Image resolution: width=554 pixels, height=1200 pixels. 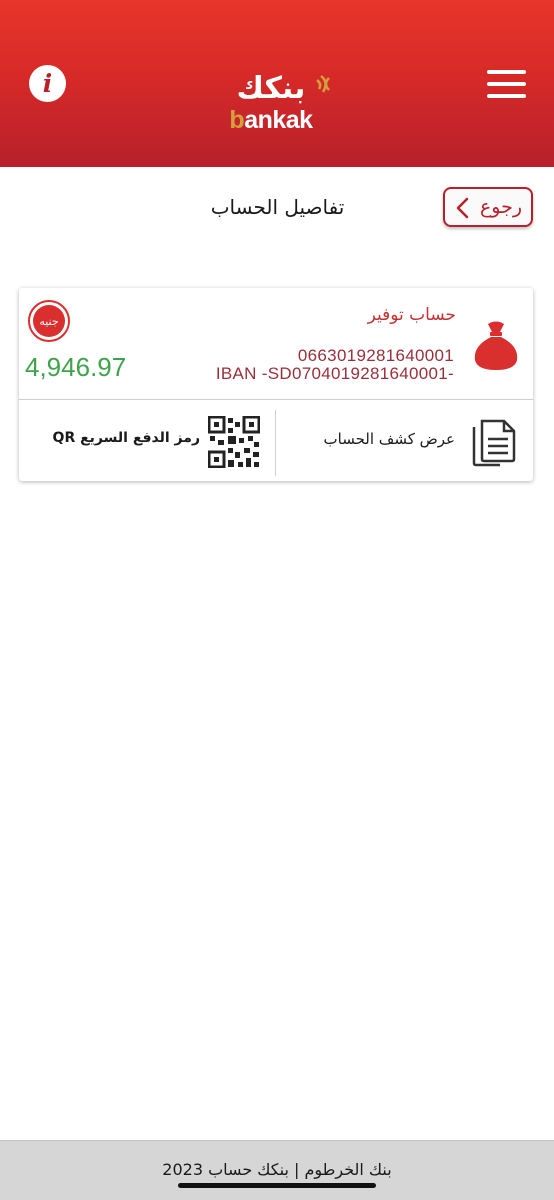 I want to click on hamburger-menu-icon, so click(x=506, y=72).